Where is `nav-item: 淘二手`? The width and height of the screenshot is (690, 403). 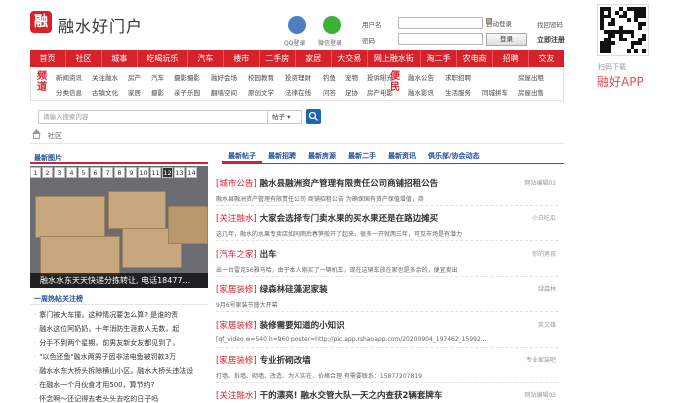 nav-item: 淘二手 is located at coordinates (439, 58).